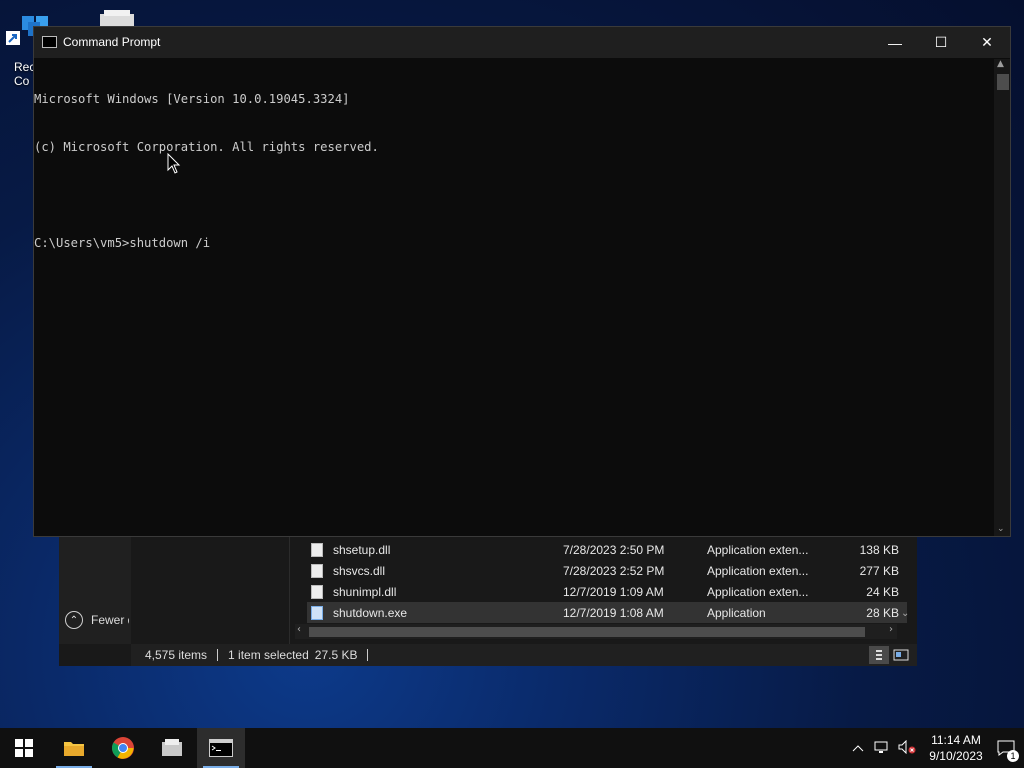 Image resolution: width=1024 pixels, height=768 pixels. Describe the element at coordinates (370, 612) in the screenshot. I see `file-name: shutdown.exe` at that location.